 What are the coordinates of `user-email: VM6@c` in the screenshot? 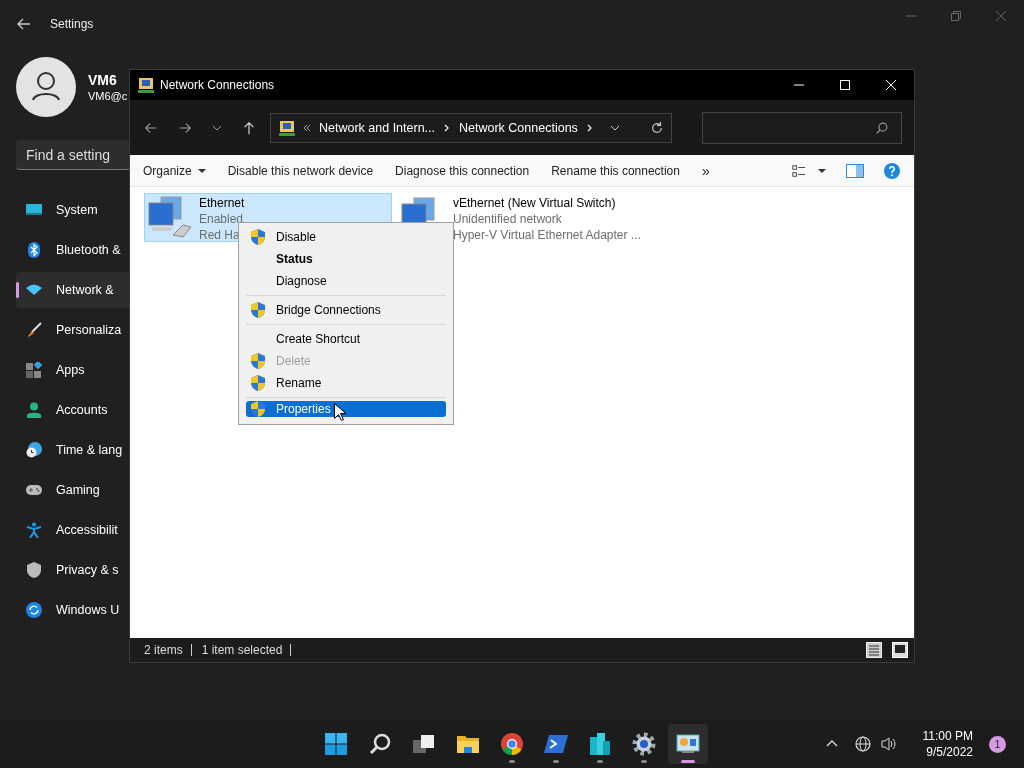 It's located at (108, 96).